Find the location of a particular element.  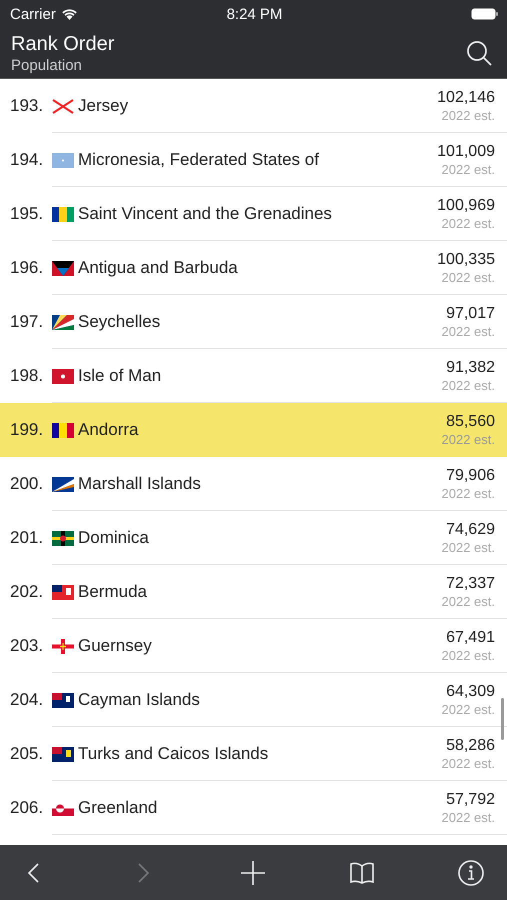

plus-icon is located at coordinates (252, 872).